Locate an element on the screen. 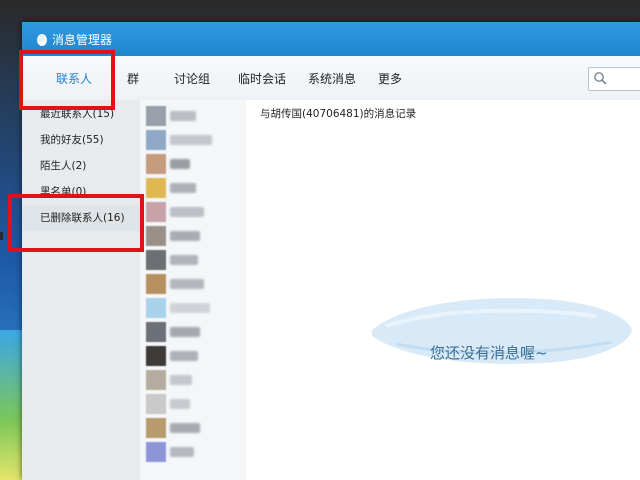 The image size is (640, 480). sidebar-item-label: 最近联系人(15) is located at coordinates (77, 114).